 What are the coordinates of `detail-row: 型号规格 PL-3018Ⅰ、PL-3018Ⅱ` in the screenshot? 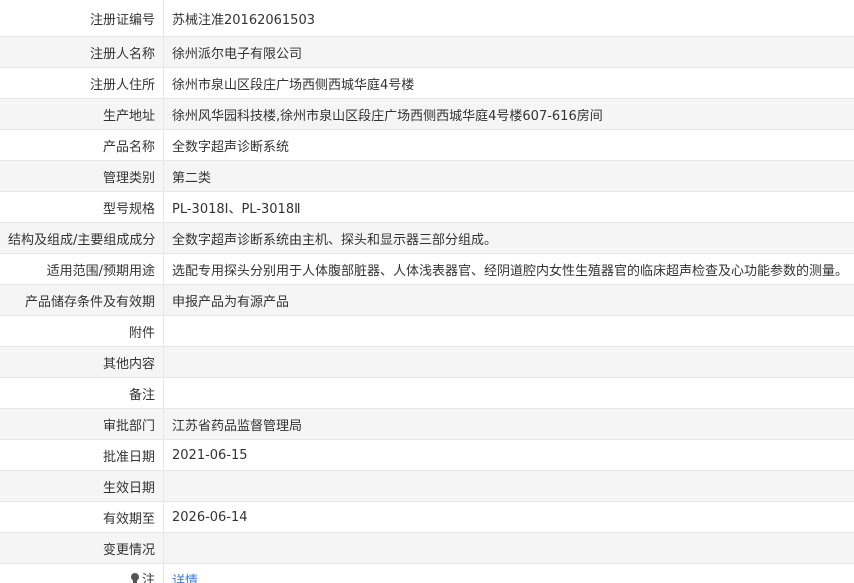 It's located at (427, 207).